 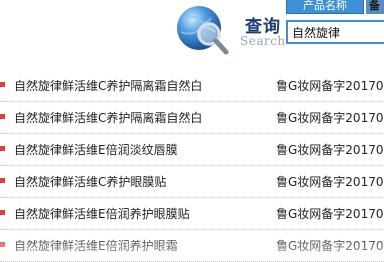 I want to click on list-item: 自然旋律鲜活维C养护眼膜贴 鲁G妆网备字201700, so click(x=192, y=182).